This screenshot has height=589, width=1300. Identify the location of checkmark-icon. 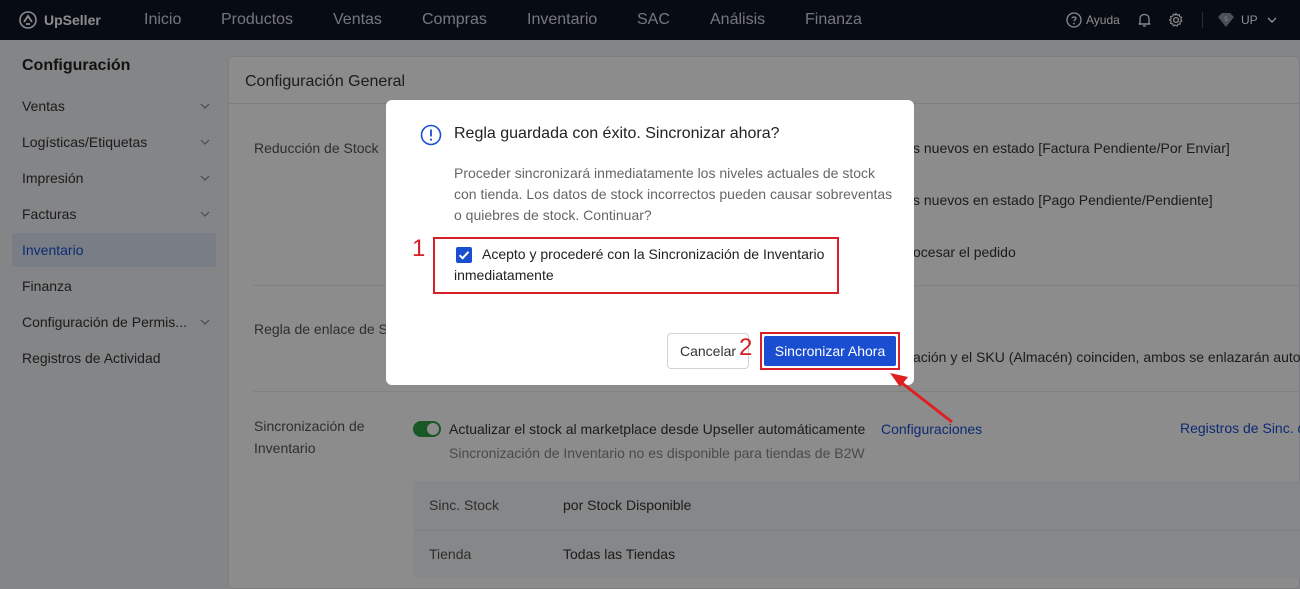
(464, 255).